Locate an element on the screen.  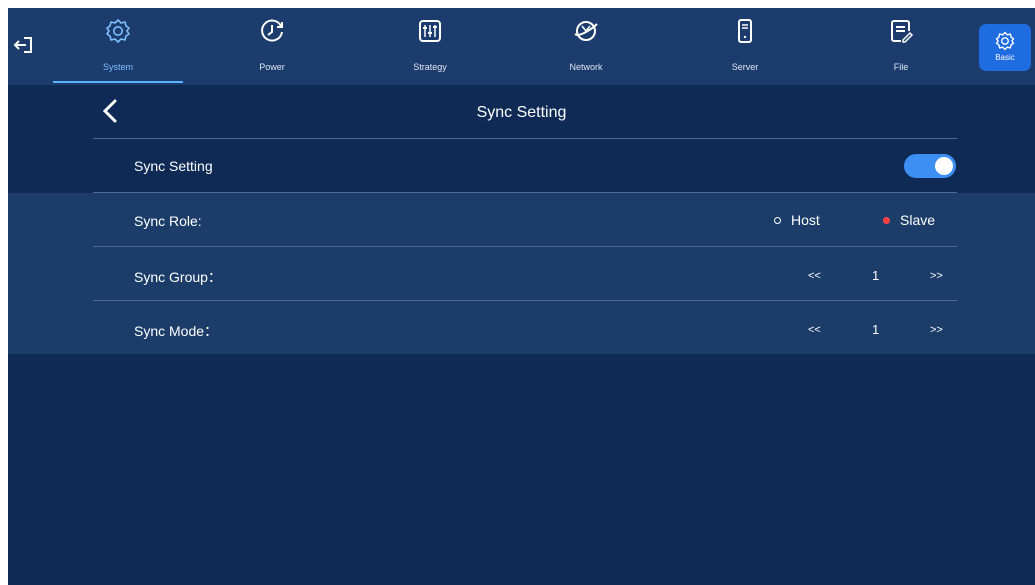
tab-server-label: Server is located at coordinates (745, 67).